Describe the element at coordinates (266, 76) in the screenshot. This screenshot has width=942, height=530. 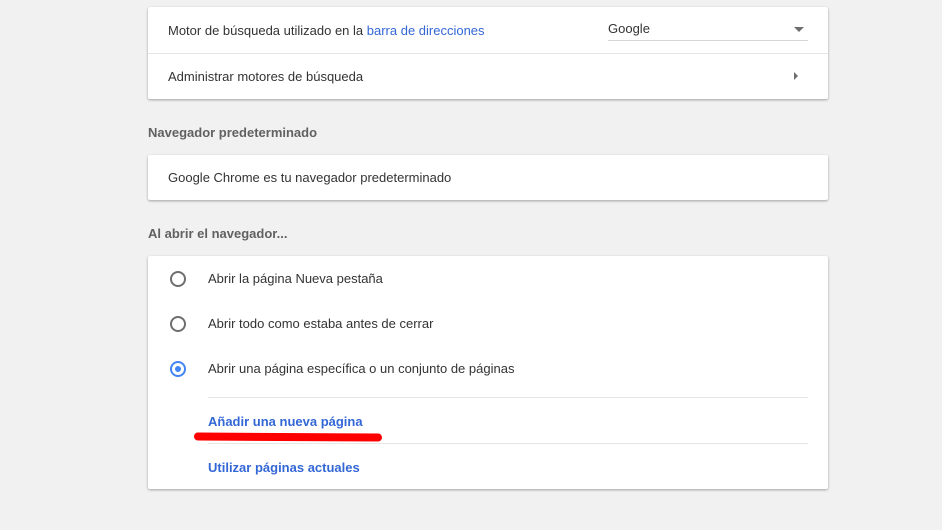
I see `manage-search-engines-label: Administrar motores de búsqueda` at that location.